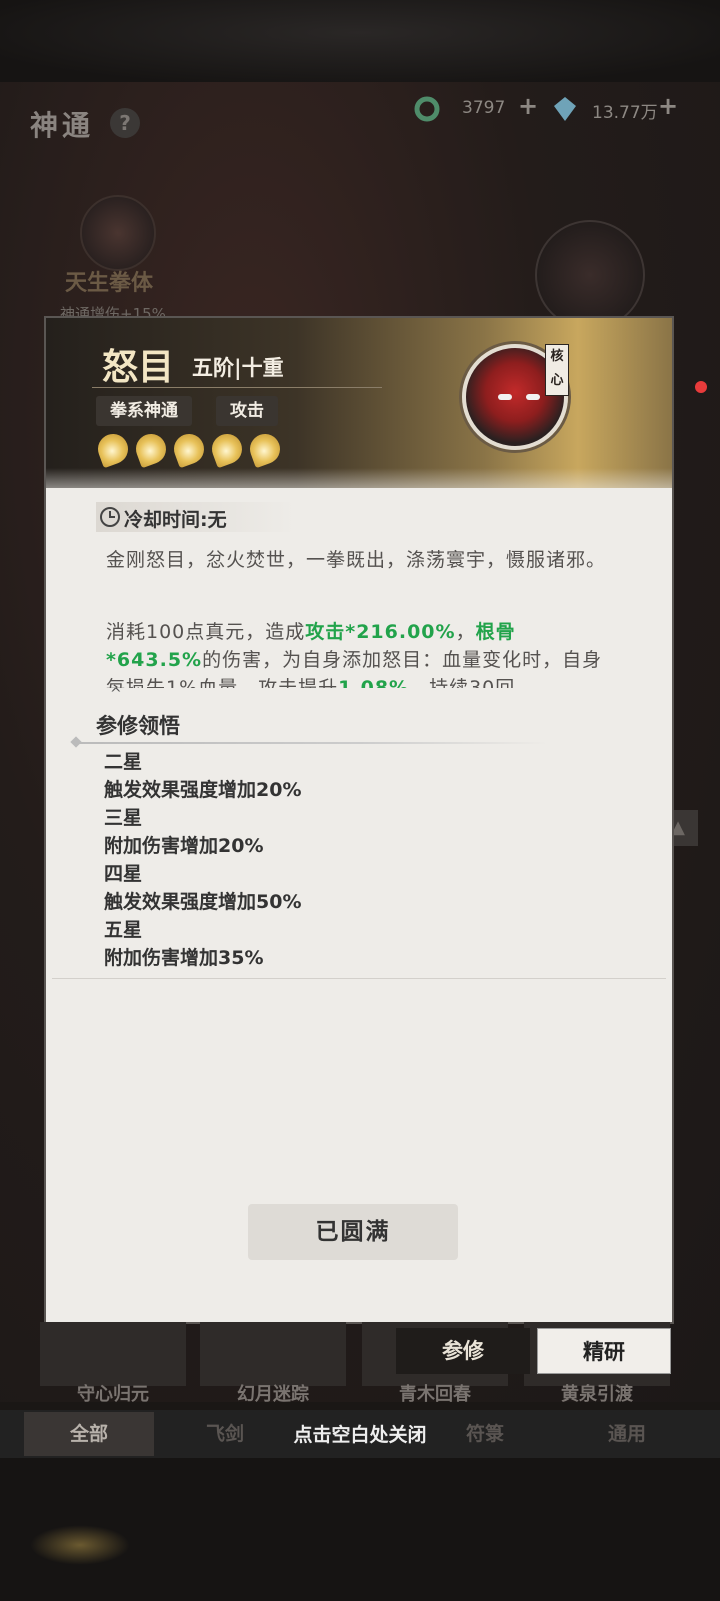  I want to click on skill-rank: 五阶|十重, so click(238, 367).